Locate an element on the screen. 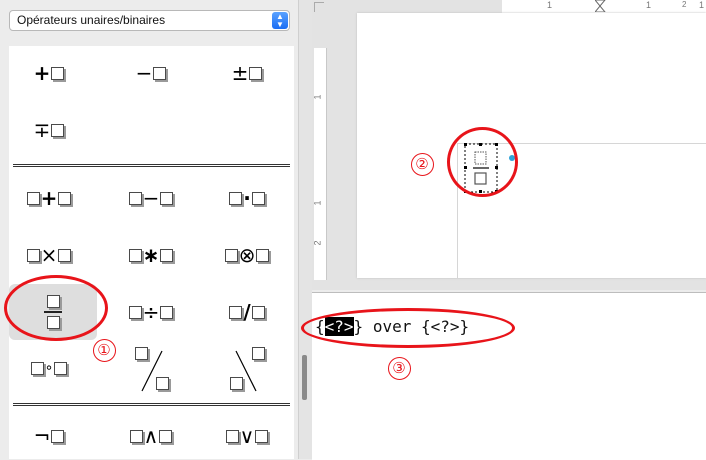 Image resolution: width=706 pixels, height=460 pixels. symbol-boolean-or: ∨ is located at coordinates (247, 436).